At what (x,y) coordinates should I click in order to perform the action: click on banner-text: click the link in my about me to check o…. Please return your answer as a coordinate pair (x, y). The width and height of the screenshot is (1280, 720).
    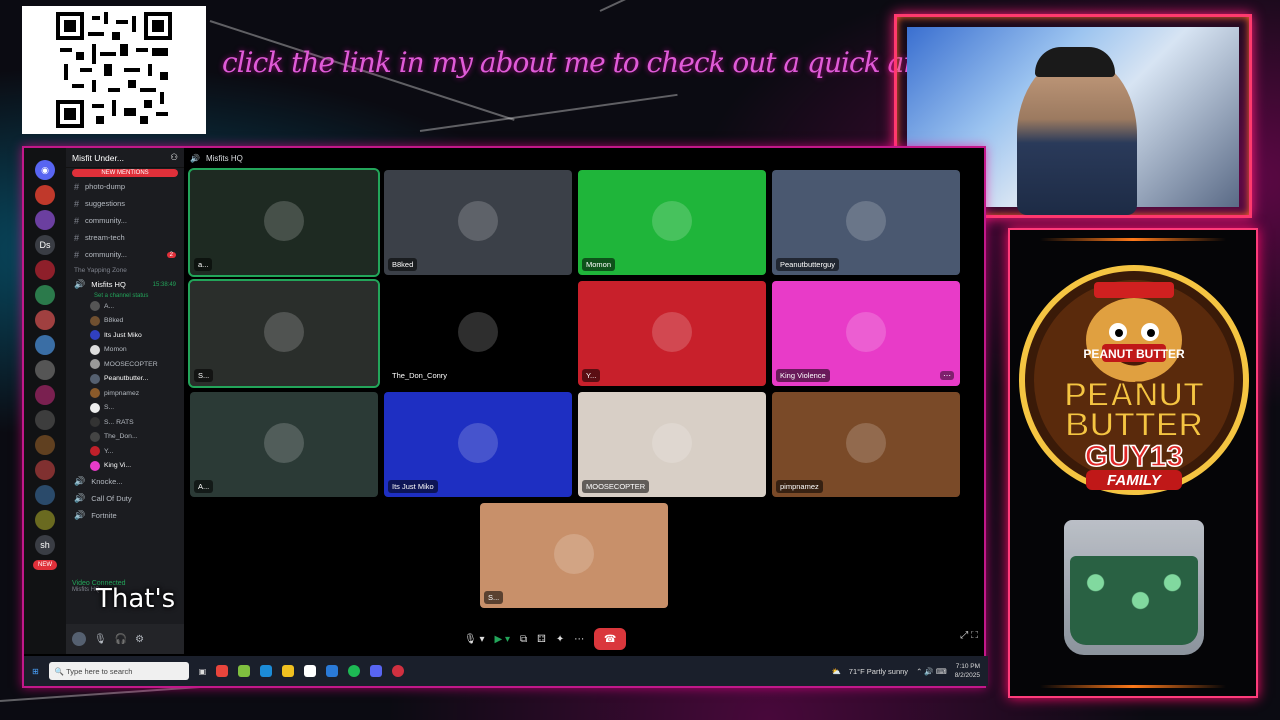
    Looking at the image, I should click on (671, 62).